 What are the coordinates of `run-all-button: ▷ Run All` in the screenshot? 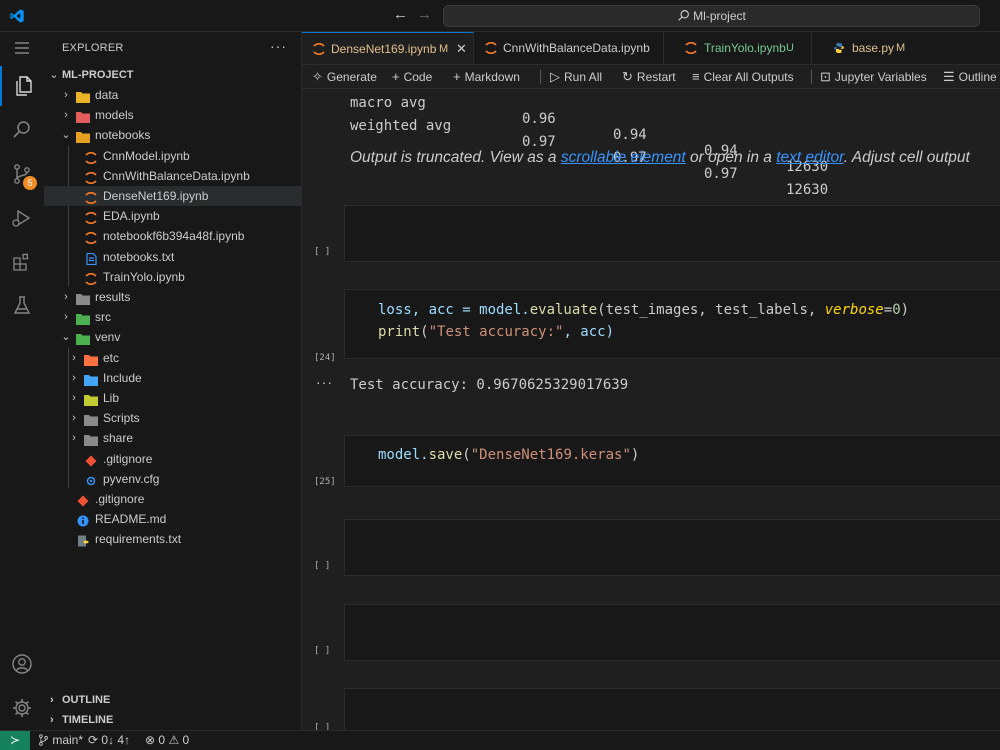 It's located at (576, 76).